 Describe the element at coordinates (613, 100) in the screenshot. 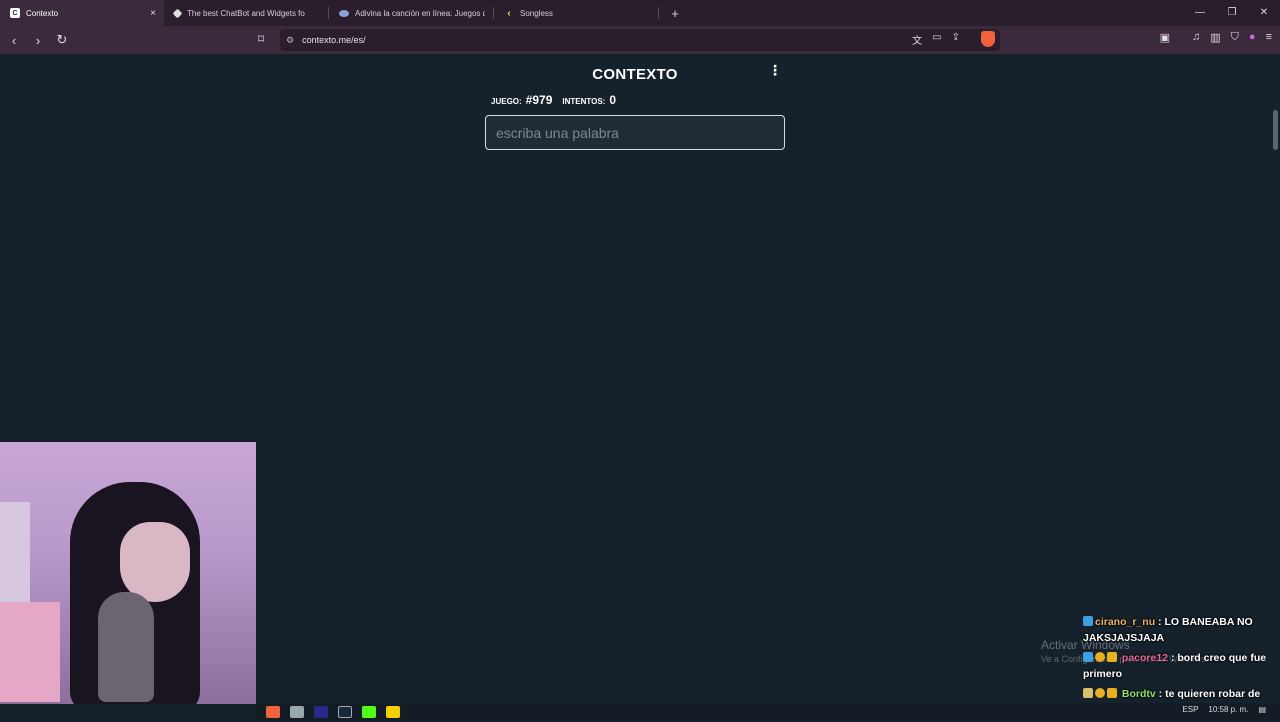

I see `attempts-count: 0` at that location.